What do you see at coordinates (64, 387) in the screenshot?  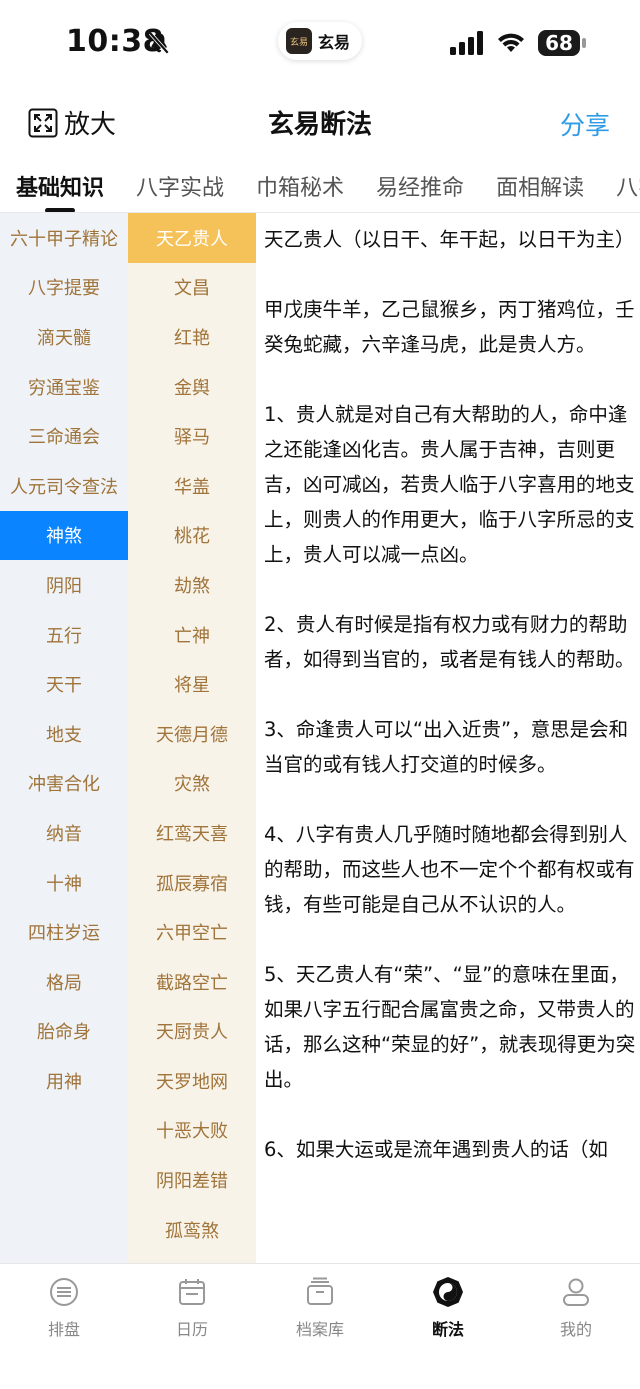 I see `category-item: 穷通宝鉴` at bounding box center [64, 387].